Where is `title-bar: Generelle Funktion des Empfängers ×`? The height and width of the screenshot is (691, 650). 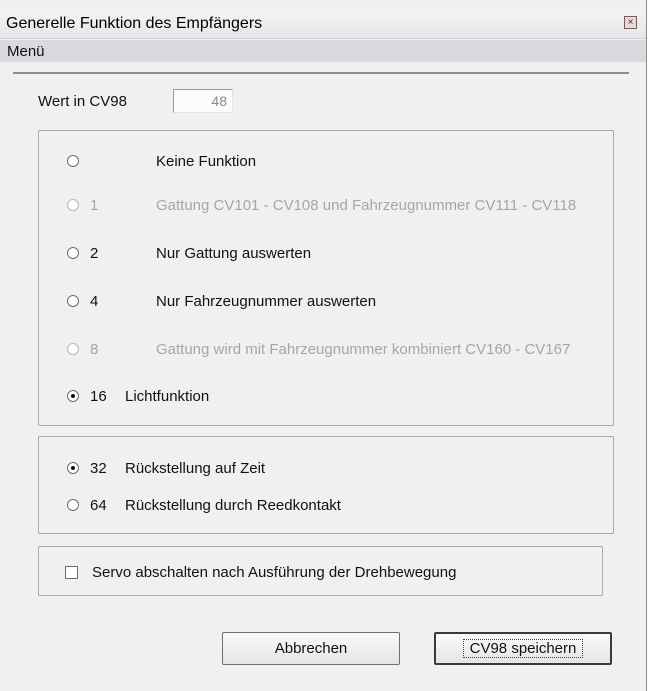 title-bar: Generelle Funktion des Empfängers × is located at coordinates (323, 24).